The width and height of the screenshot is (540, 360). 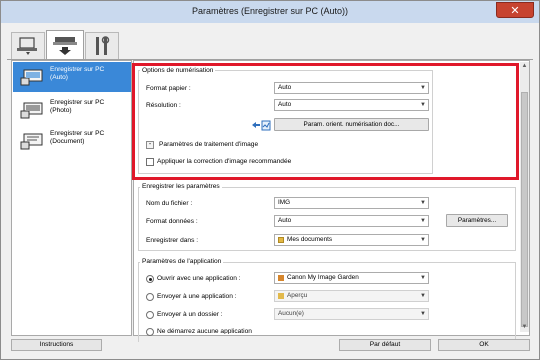 What do you see at coordinates (281, 296) in the screenshot?
I see `preview-app-icon` at bounding box center [281, 296].